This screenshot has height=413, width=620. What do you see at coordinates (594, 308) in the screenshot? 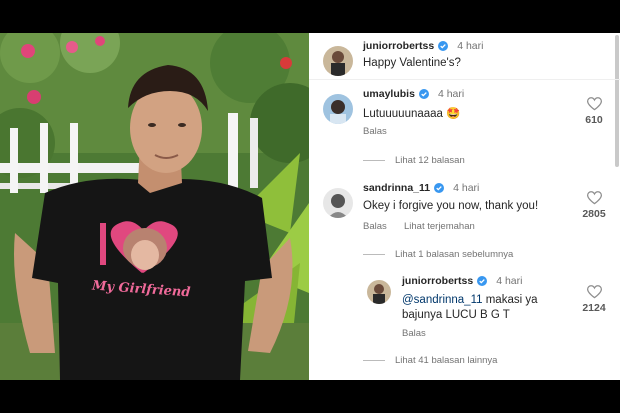
I see `like-count: 2124` at bounding box center [594, 308].